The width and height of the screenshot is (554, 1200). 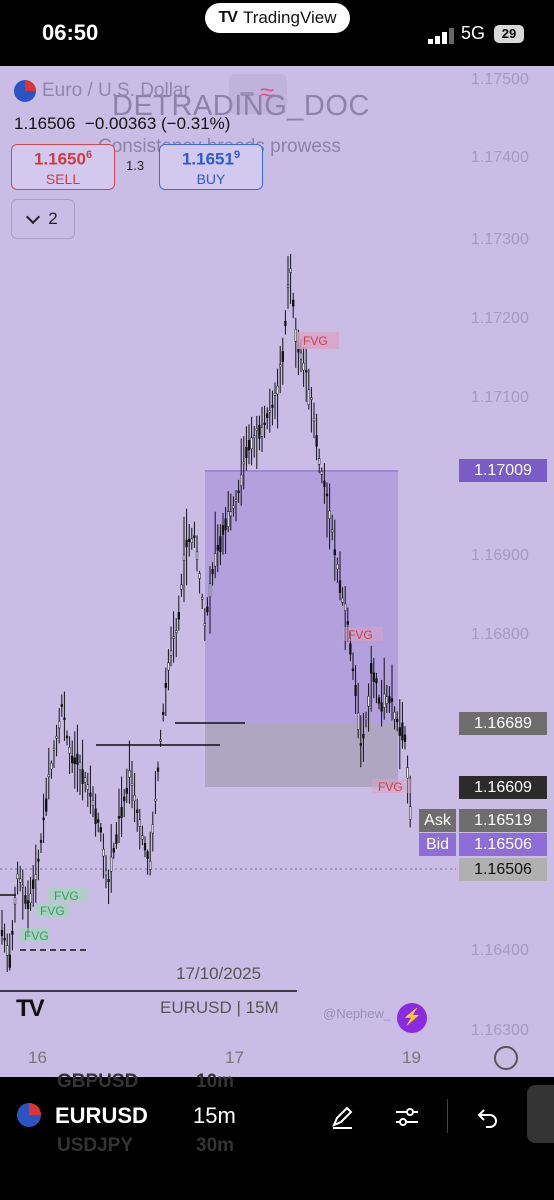 I want to click on indicators-toggle-button: 2, so click(x=43, y=219).